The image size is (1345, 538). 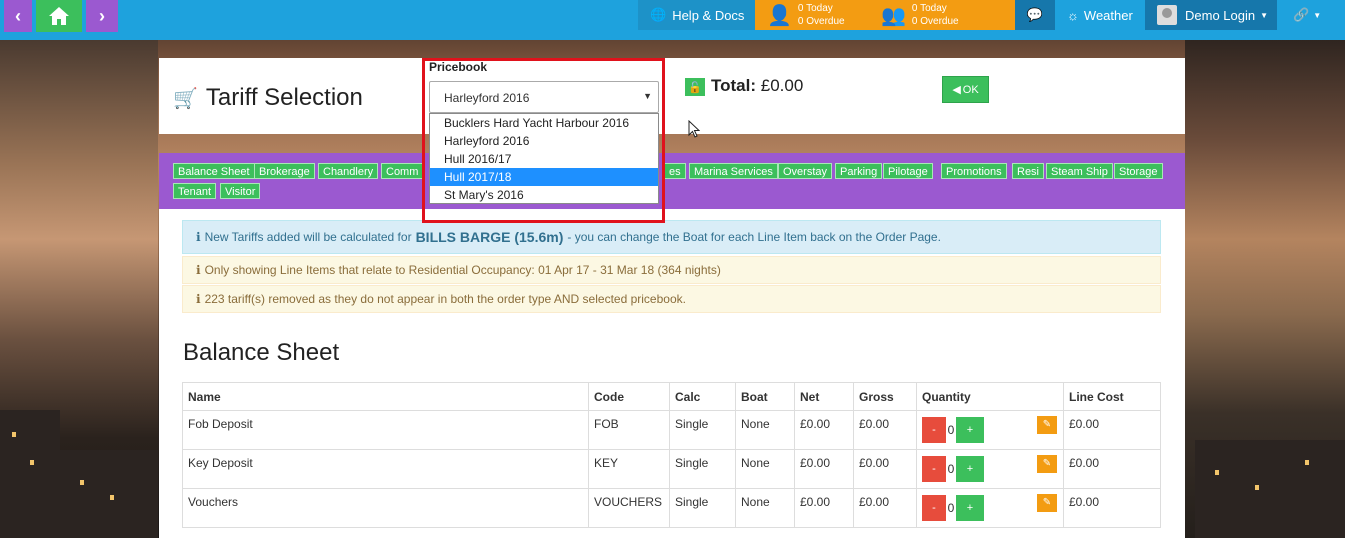 I want to click on links-menu-button: 🔗 ▼, so click(x=1302, y=15).